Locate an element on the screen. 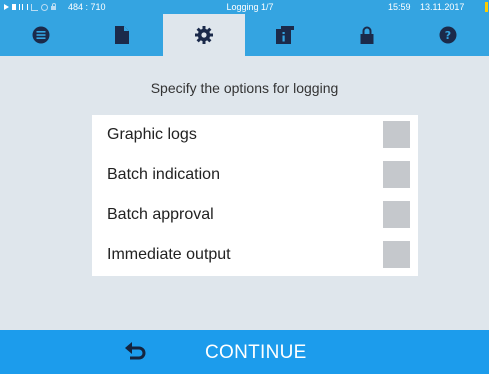 The image size is (489, 374). heater-icon is located at coordinates (23, 7).